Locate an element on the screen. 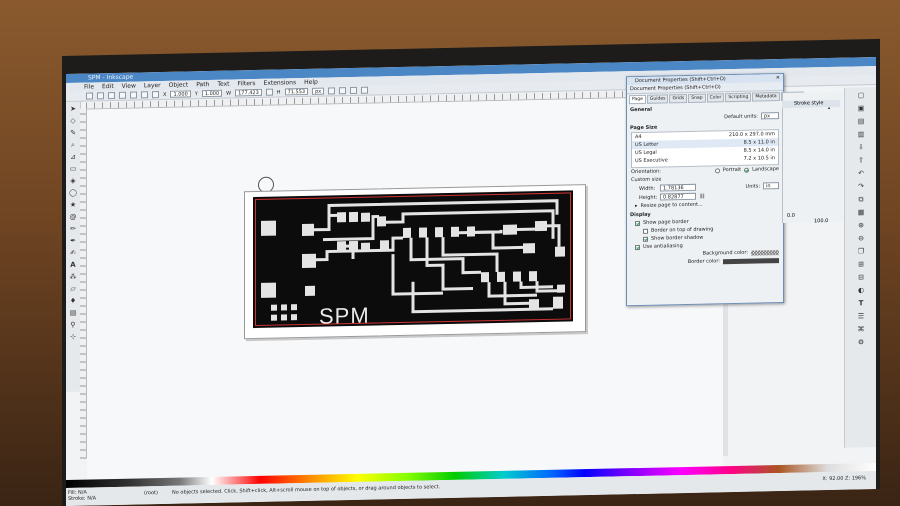 This screenshot has width=900, height=506. redo-icon: ↷ is located at coordinates (861, 186).